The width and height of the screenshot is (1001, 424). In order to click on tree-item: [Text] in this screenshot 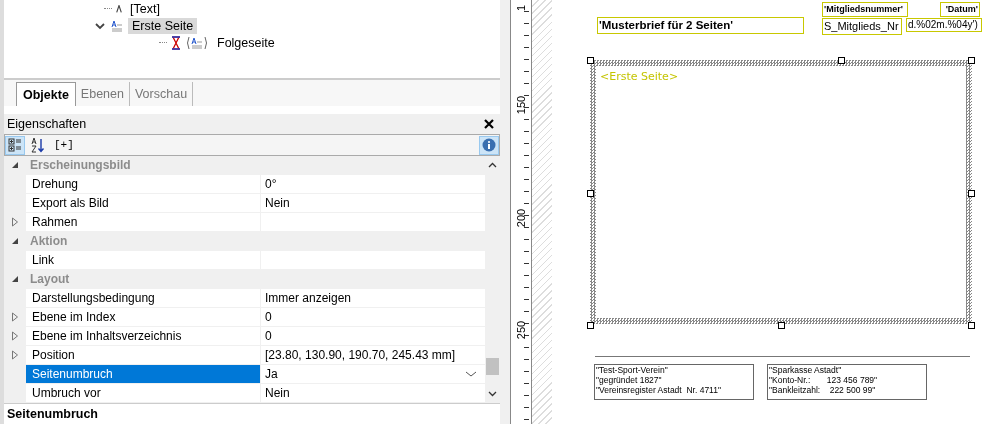, I will do `click(145, 8)`.